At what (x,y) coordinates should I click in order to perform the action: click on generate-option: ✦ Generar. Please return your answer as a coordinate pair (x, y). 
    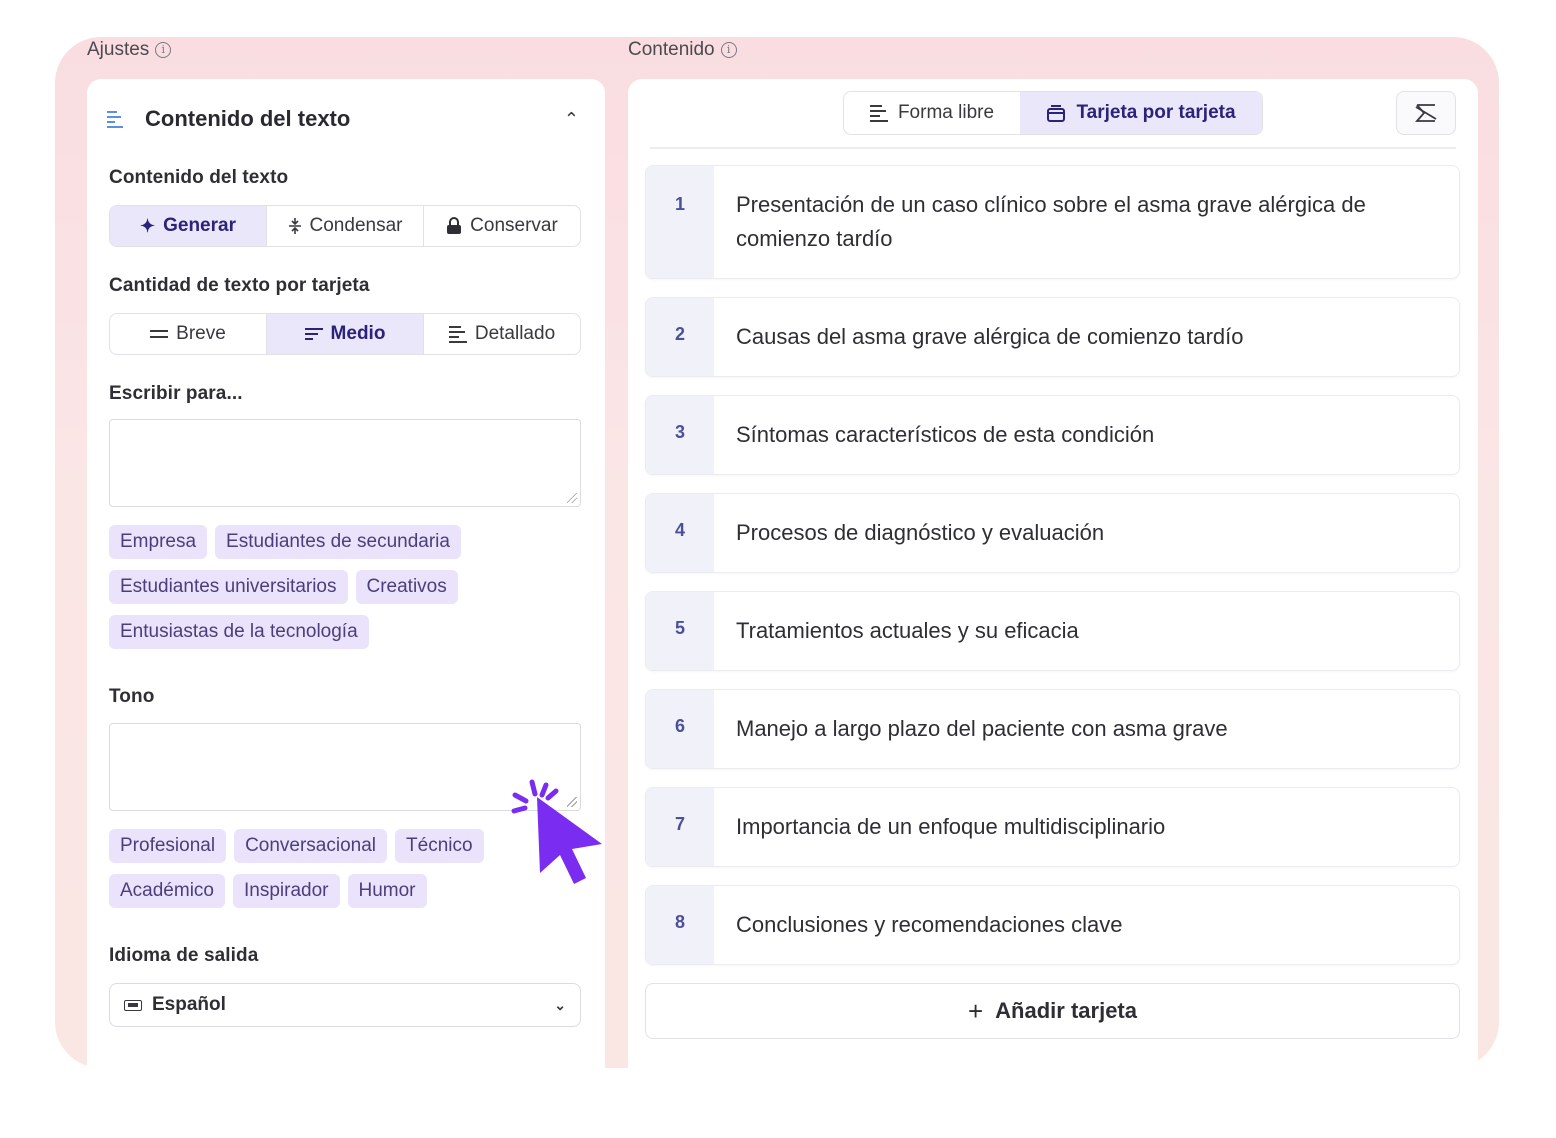
    Looking at the image, I should click on (188, 226).